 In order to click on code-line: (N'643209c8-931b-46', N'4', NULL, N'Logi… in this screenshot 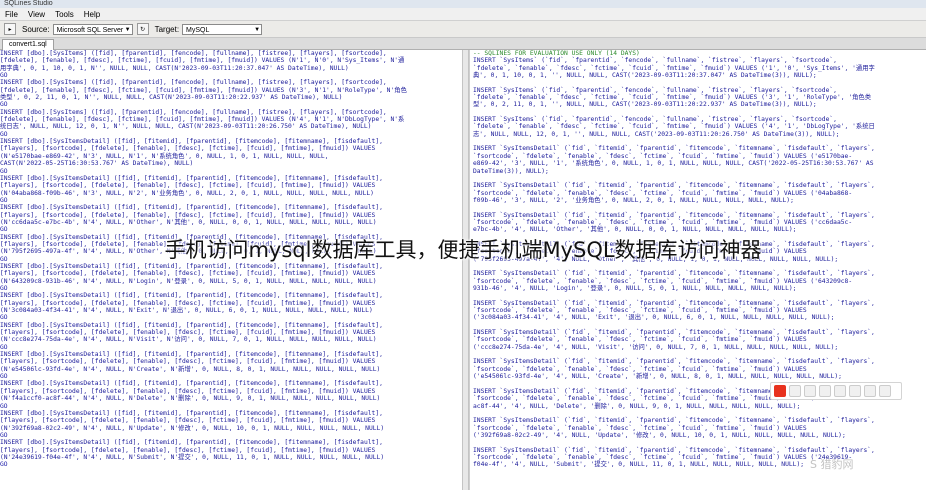, I will do `click(188, 281)`.